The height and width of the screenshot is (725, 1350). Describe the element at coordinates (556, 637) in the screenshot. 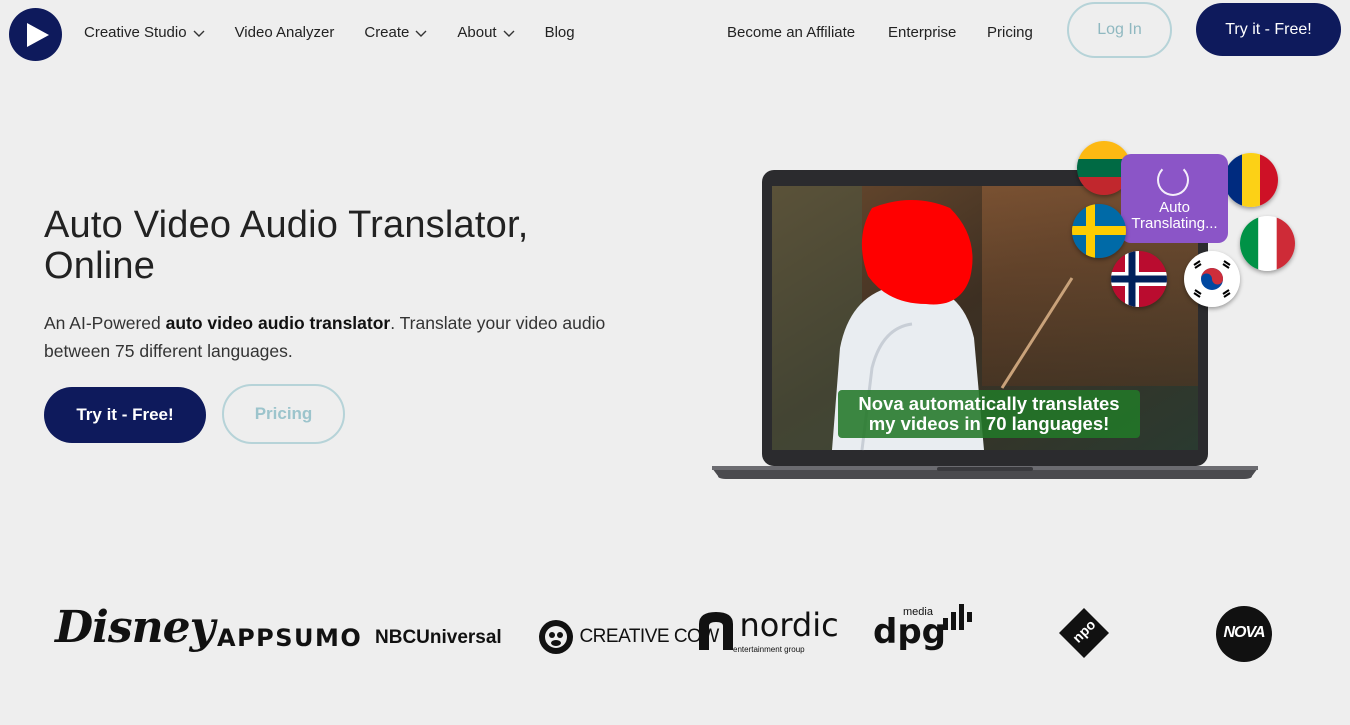

I see `cow-emblem-icon` at that location.